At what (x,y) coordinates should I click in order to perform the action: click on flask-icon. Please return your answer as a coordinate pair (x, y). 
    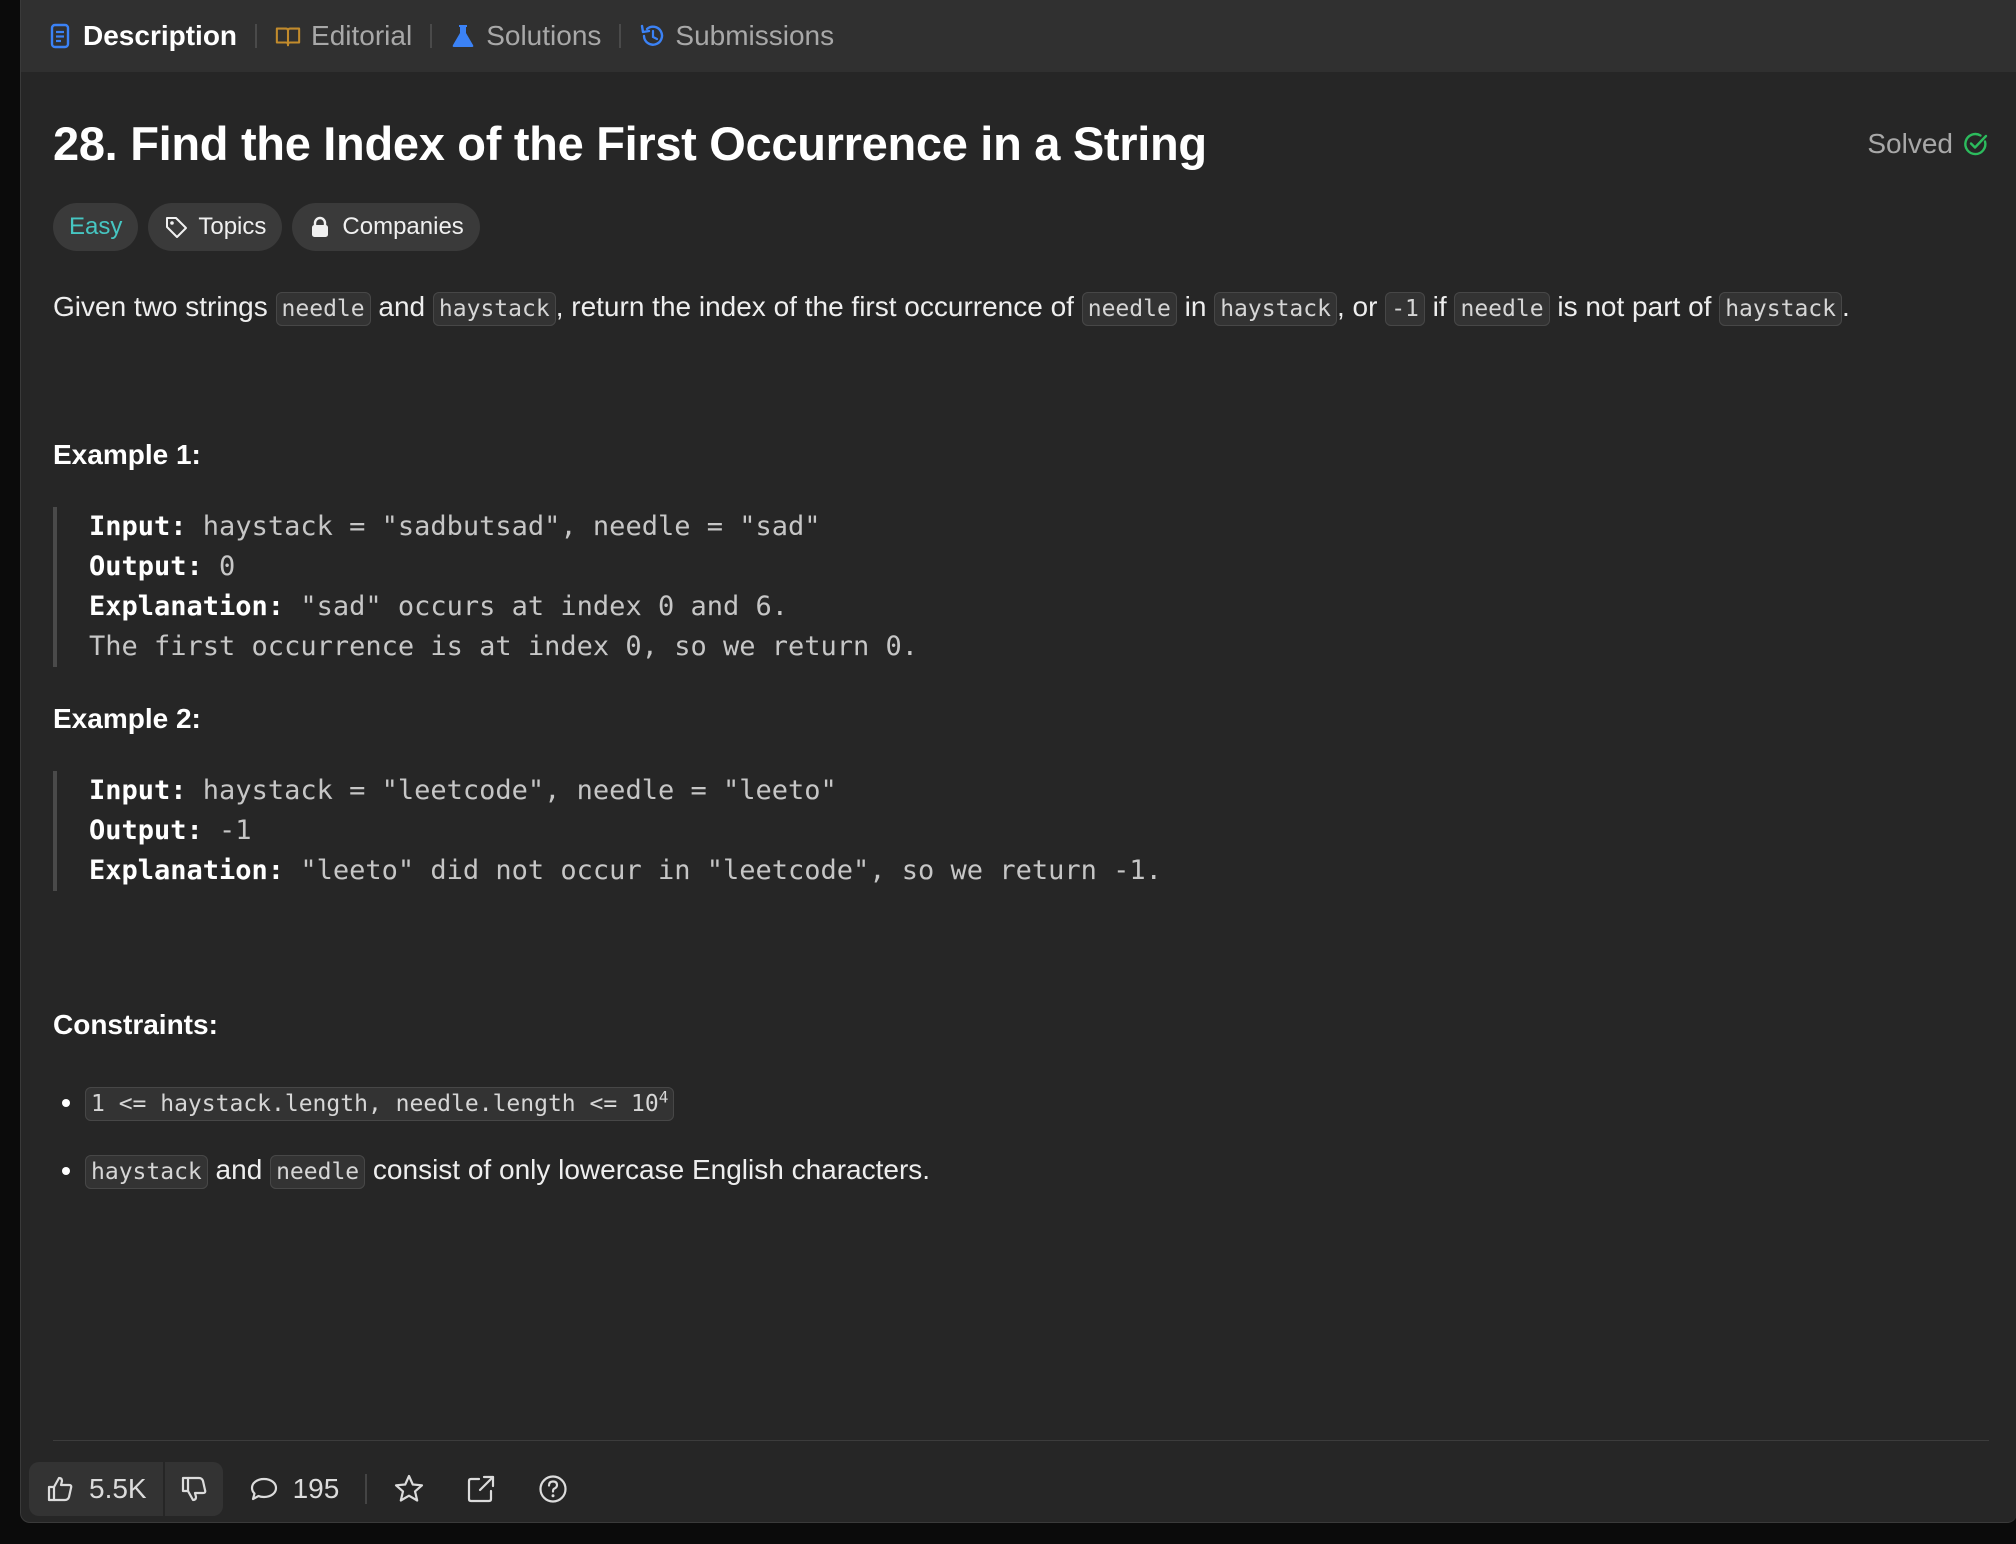
    Looking at the image, I should click on (463, 36).